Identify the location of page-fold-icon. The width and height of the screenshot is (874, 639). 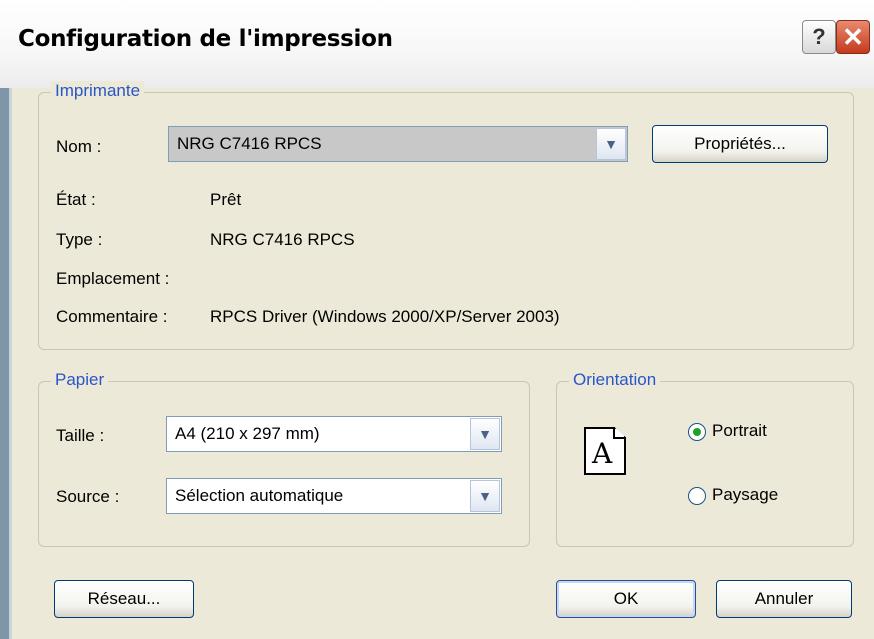
(619, 433).